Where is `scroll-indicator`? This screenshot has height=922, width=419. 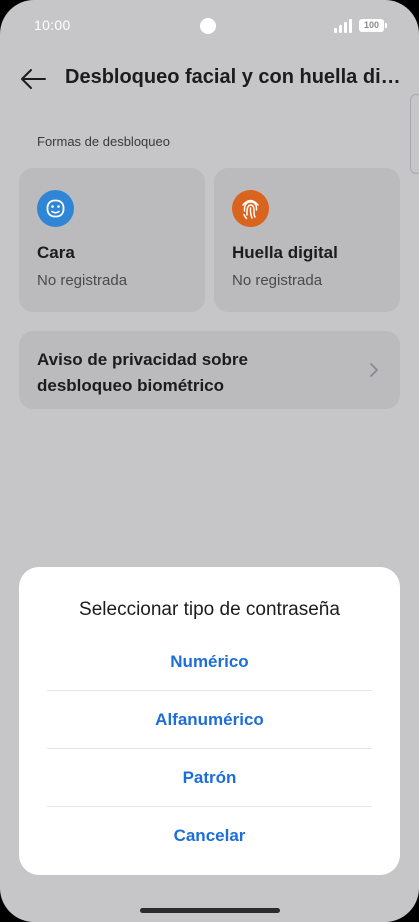
scroll-indicator is located at coordinates (414, 134).